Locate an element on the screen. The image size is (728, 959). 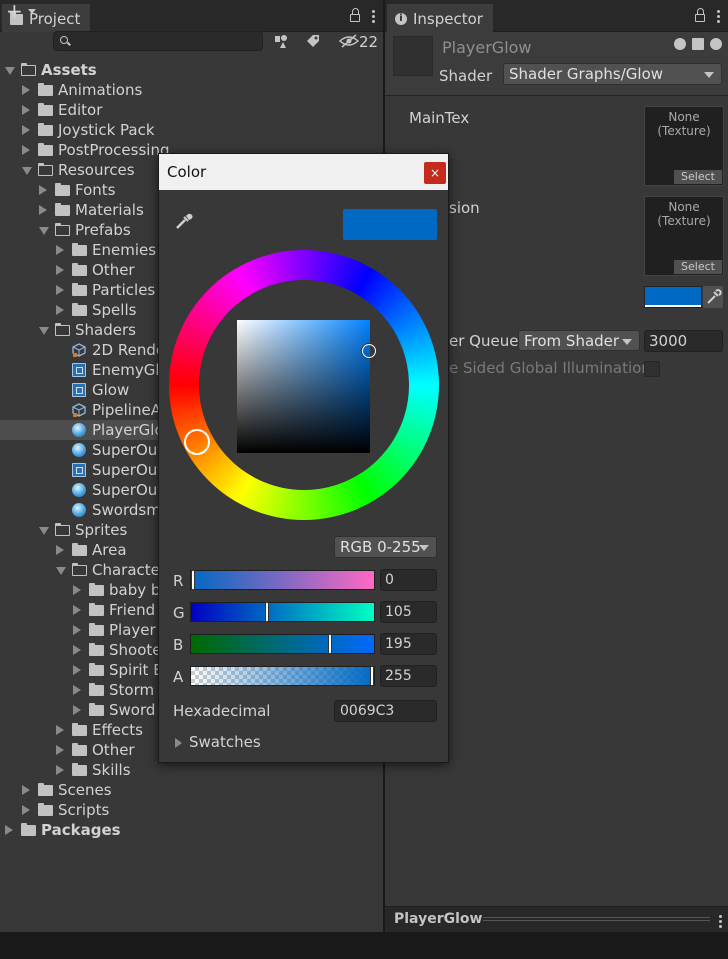
emission-slot: None (Texture) Select is located at coordinates (684, 236).